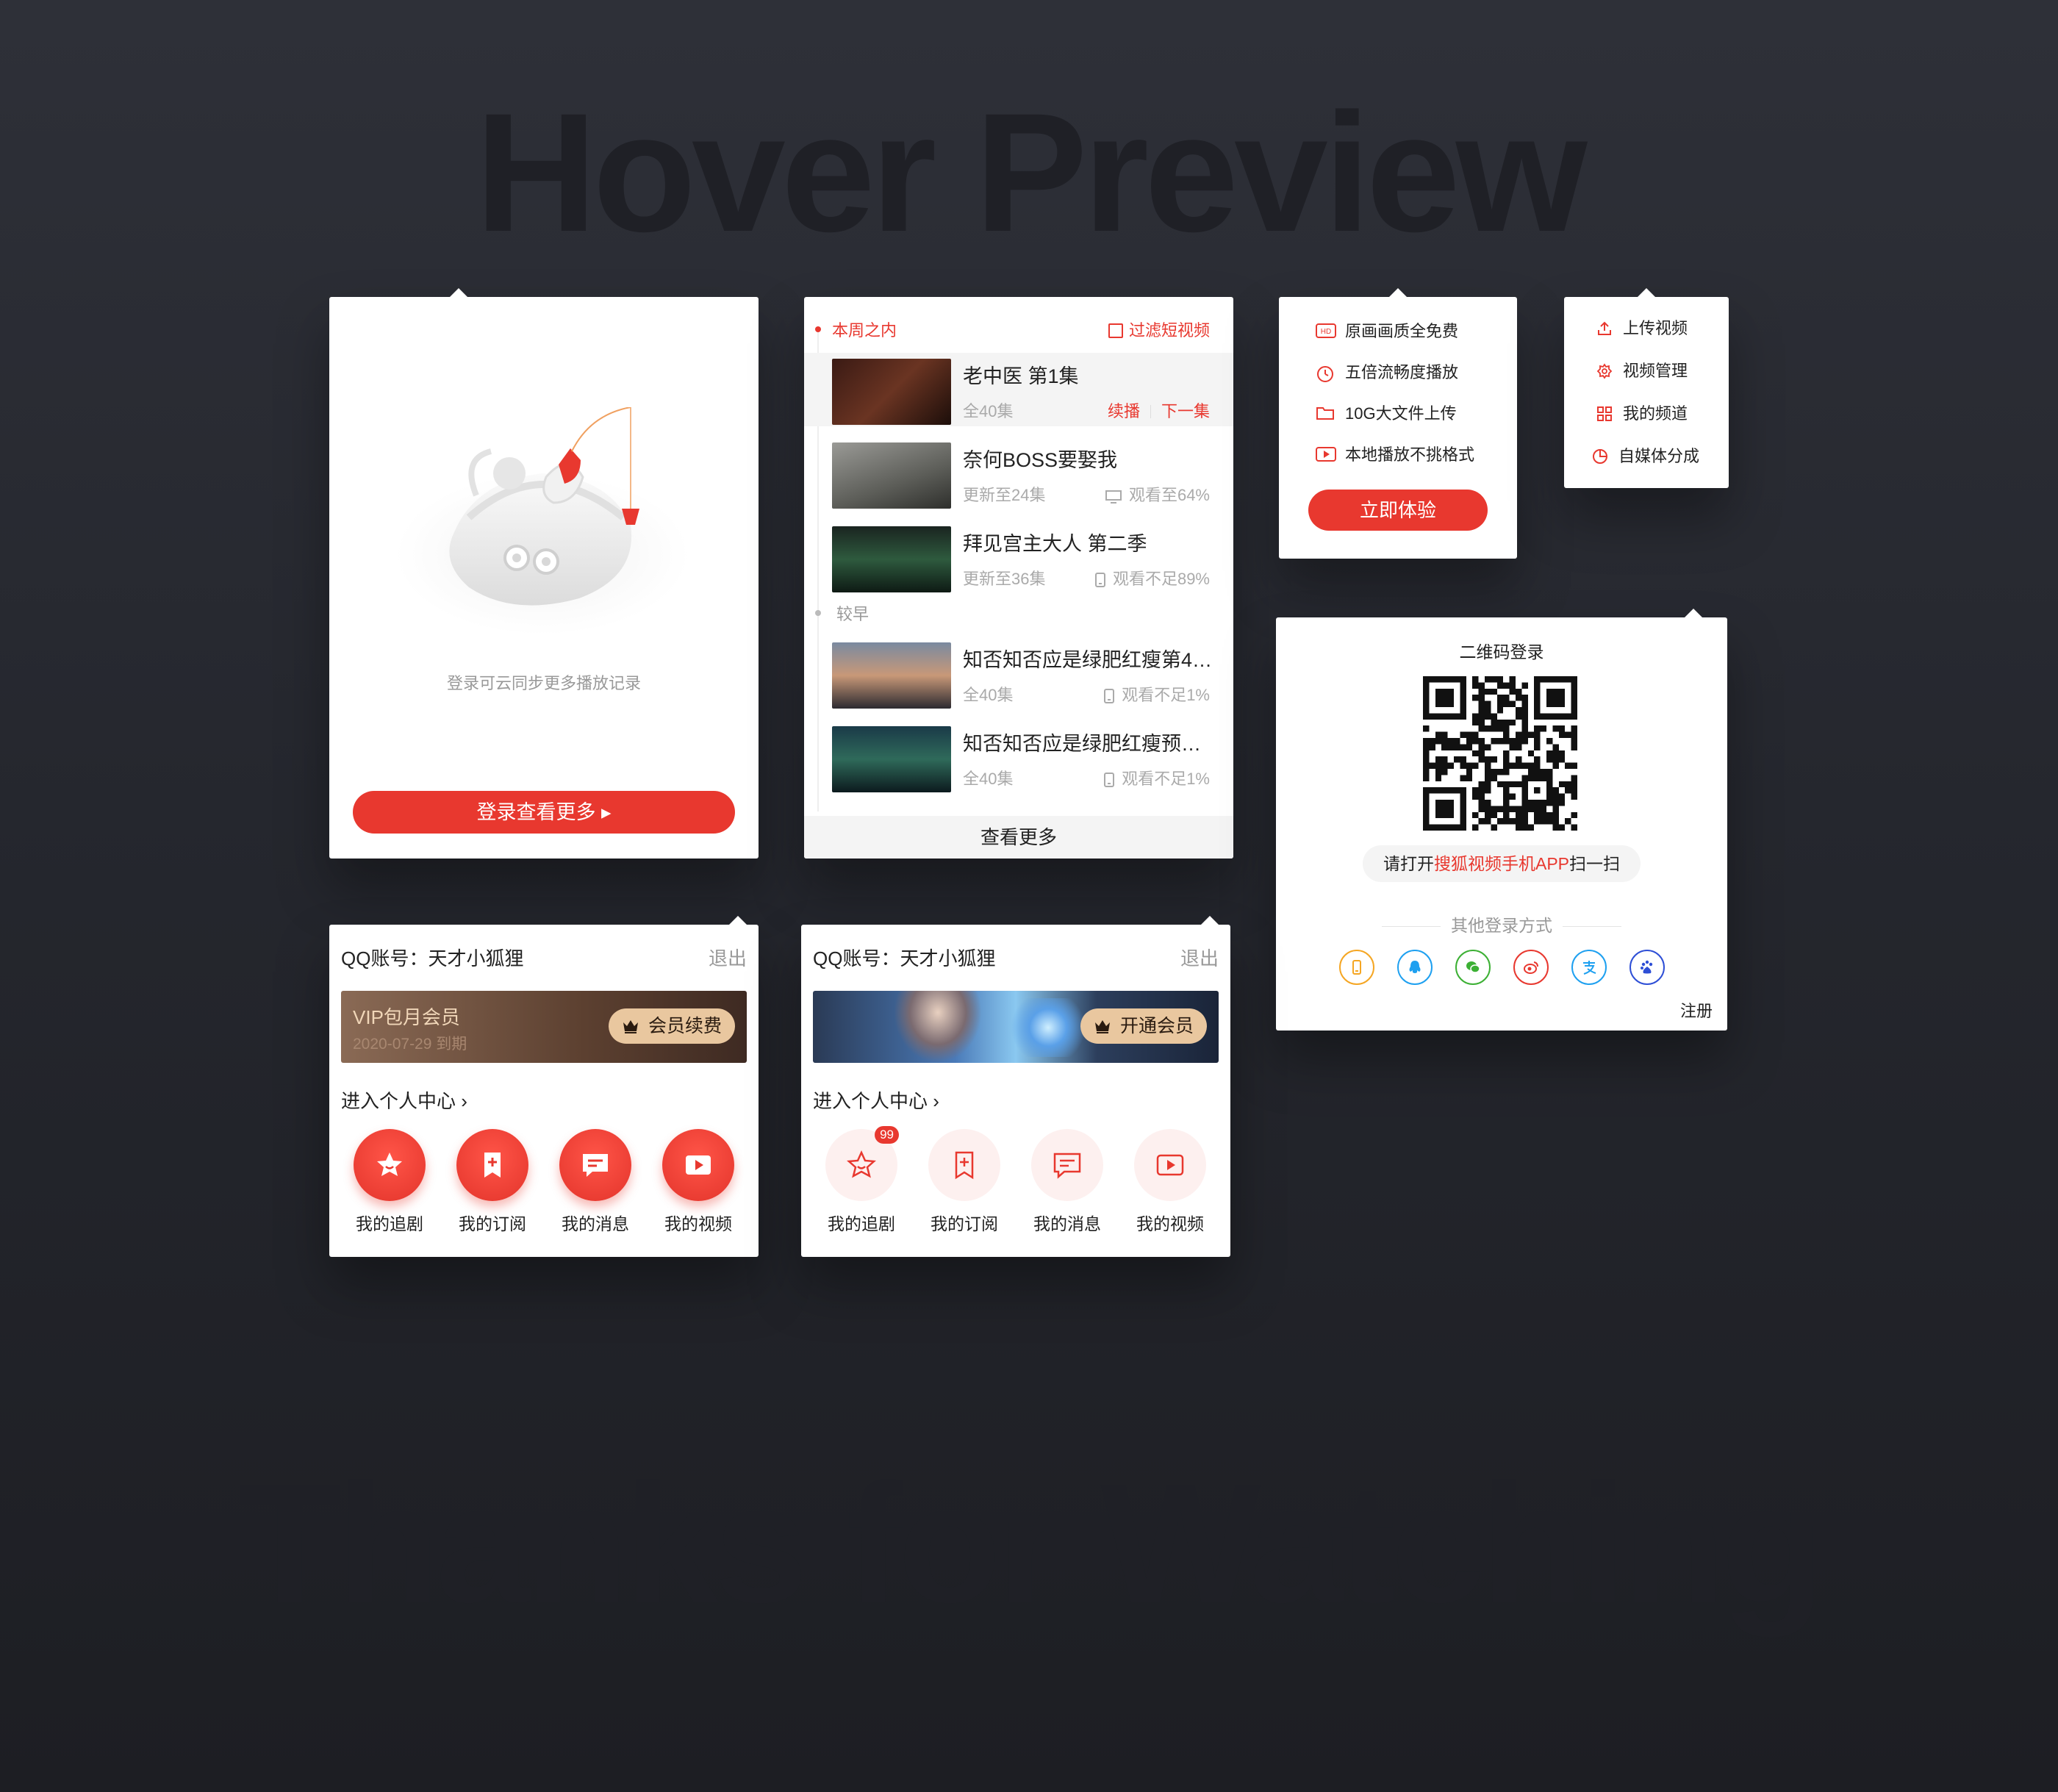  What do you see at coordinates (1124, 411) in the screenshot?
I see `resume-link: 续播` at bounding box center [1124, 411].